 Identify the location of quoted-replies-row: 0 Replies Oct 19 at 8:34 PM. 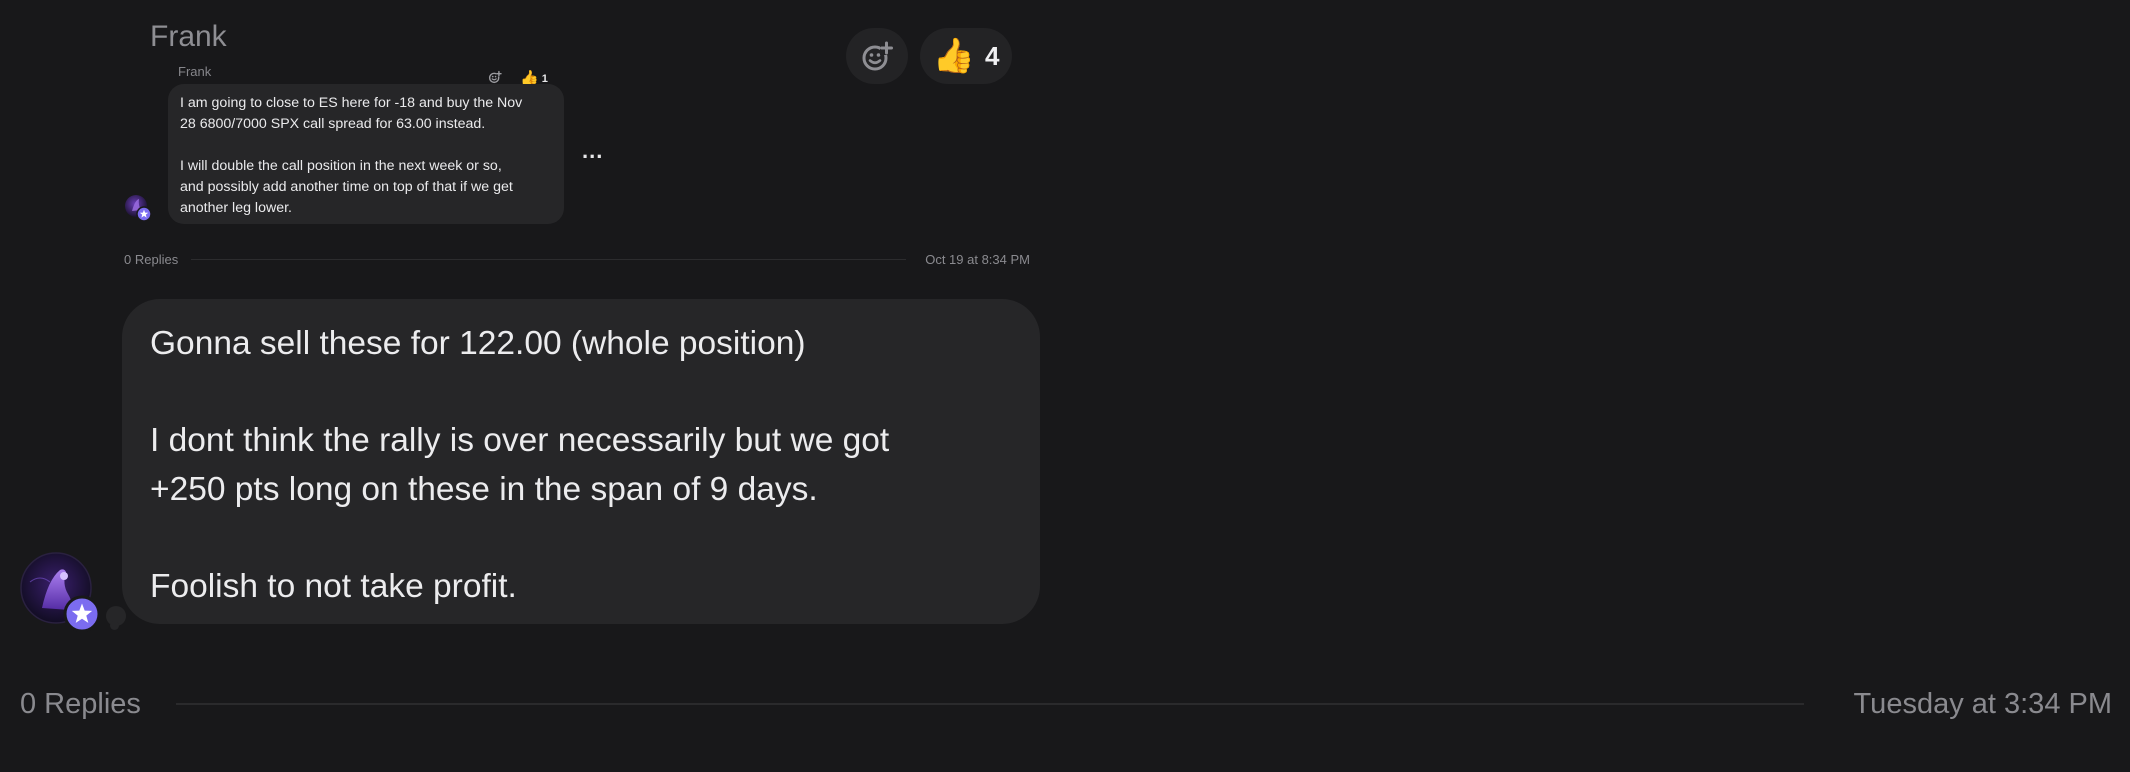
(577, 259).